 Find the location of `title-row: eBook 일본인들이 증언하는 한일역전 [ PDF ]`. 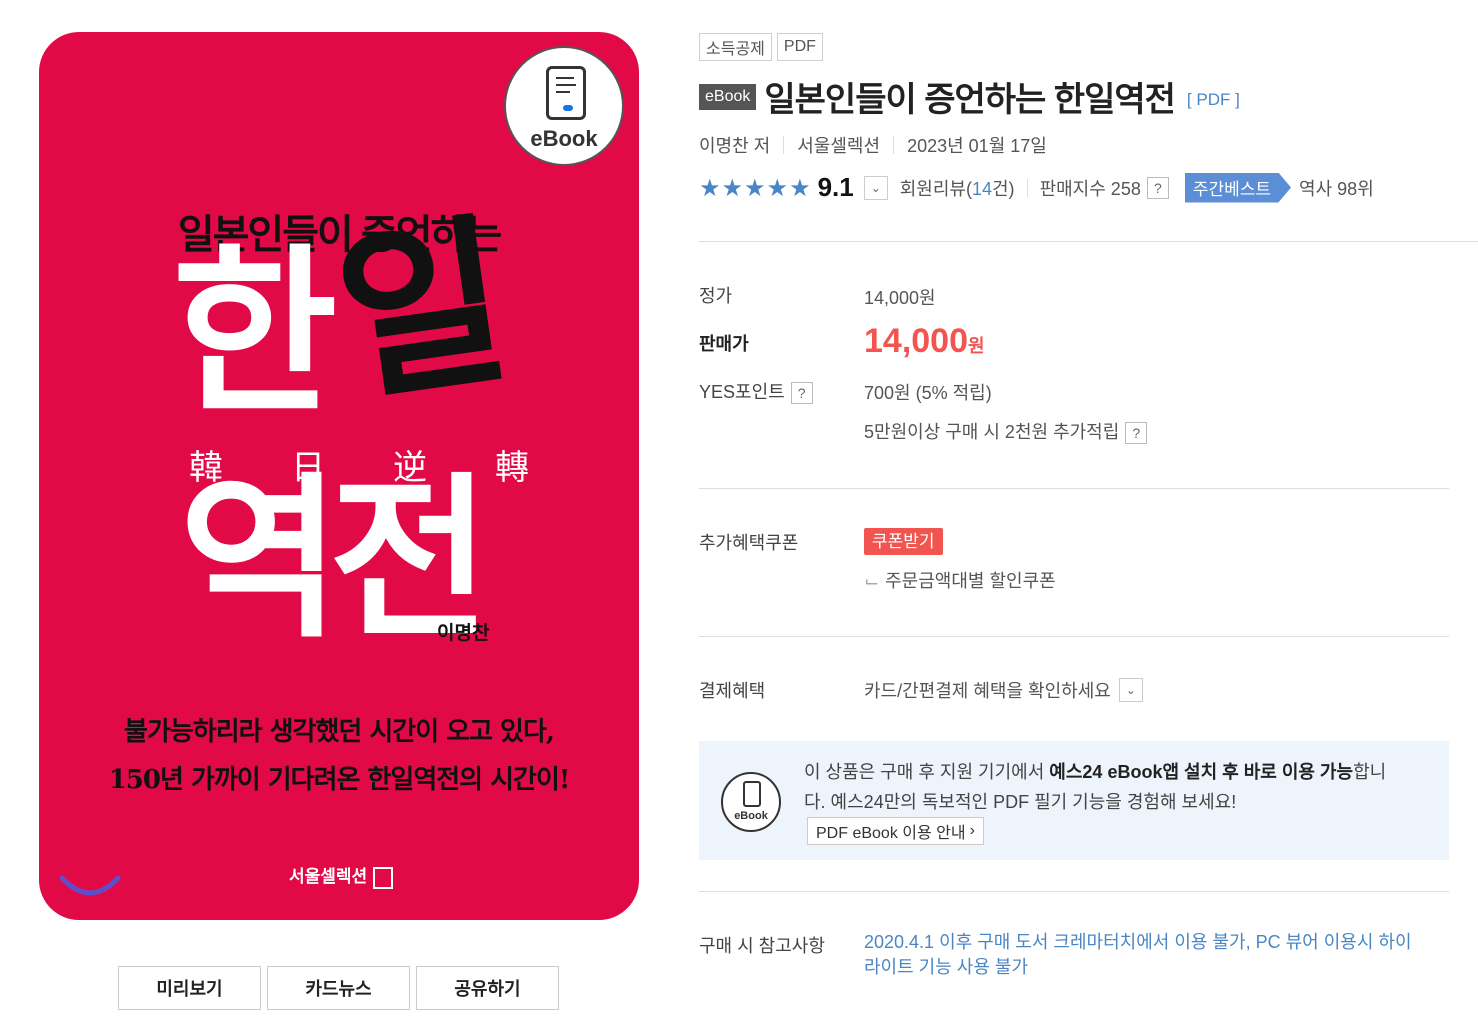

title-row: eBook 일본인들이 증언하는 한일역전 [ PDF ] is located at coordinates (969, 96).